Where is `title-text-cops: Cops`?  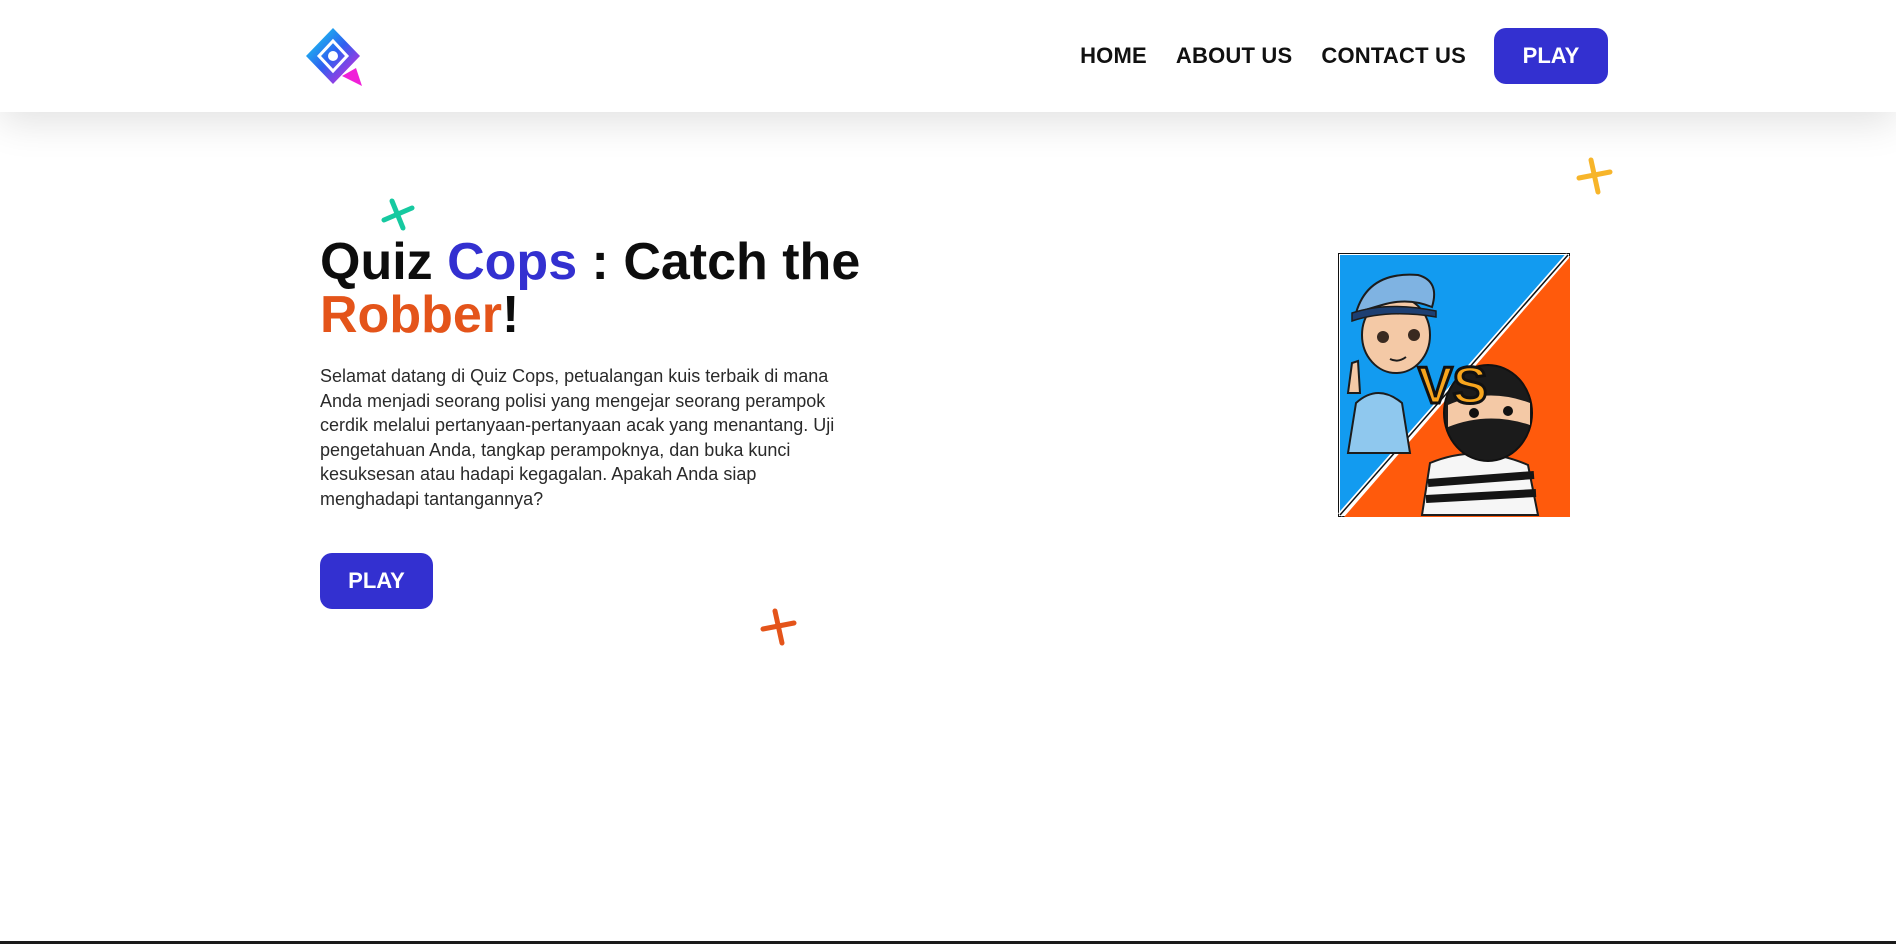 title-text-cops: Cops is located at coordinates (512, 262).